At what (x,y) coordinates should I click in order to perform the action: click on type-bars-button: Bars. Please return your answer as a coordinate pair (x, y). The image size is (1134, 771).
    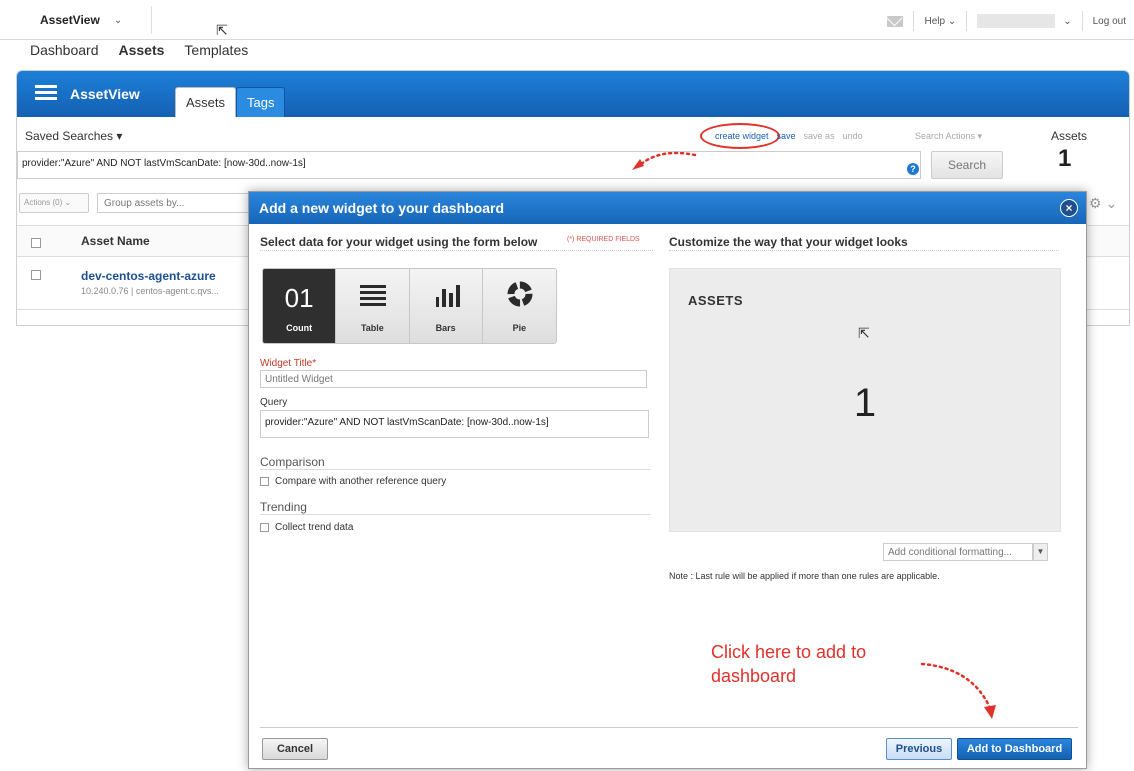
    Looking at the image, I should click on (446, 306).